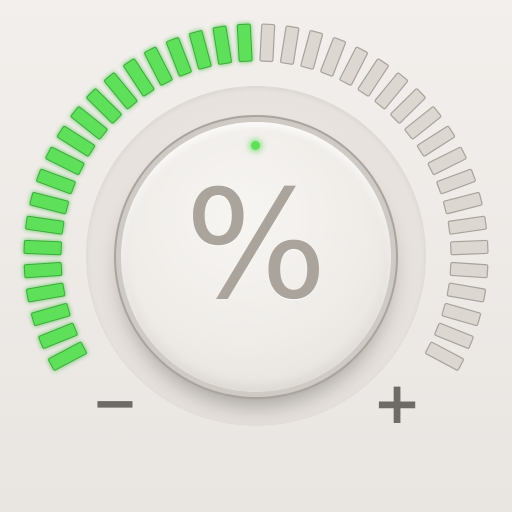 Image resolution: width=512 pixels, height=512 pixels. Describe the element at coordinates (397, 403) in the screenshot. I see `increase-button: +` at that location.